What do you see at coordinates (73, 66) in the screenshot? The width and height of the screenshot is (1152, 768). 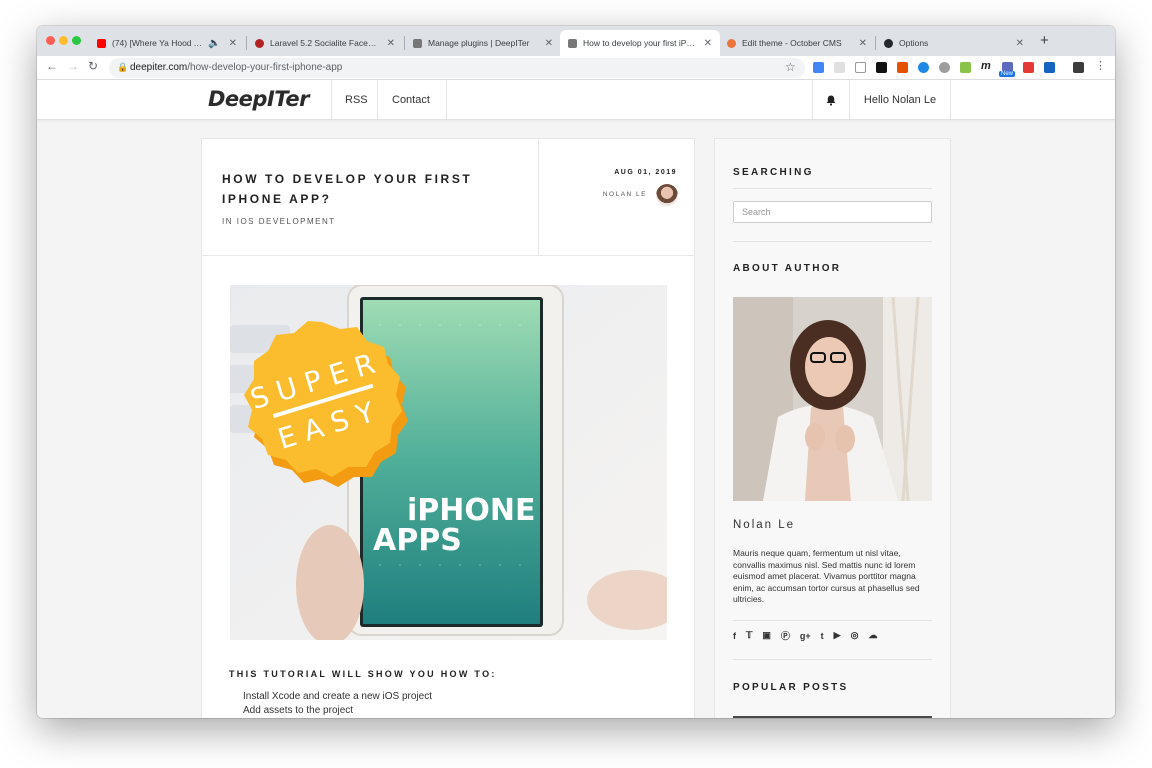 I see `forward-arrow-icon: →` at bounding box center [73, 66].